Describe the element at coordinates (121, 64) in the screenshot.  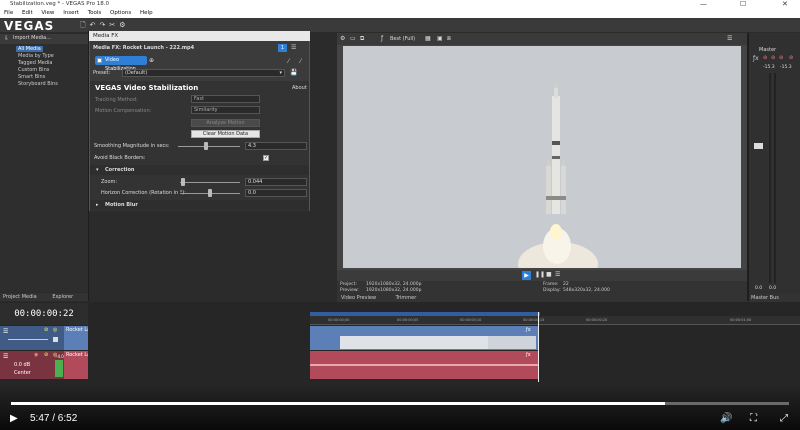
I see `fx-chip-video-stabilization: Video Stabilization` at that location.